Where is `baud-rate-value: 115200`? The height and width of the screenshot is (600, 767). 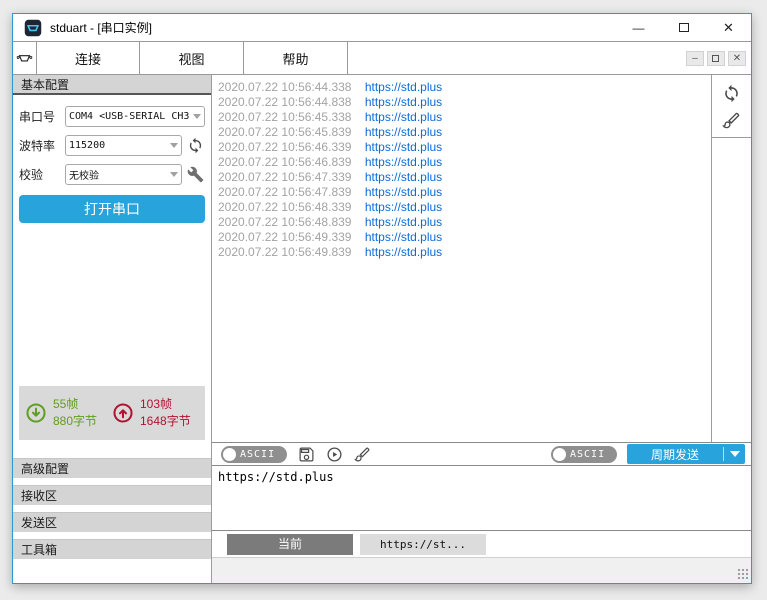
baud-rate-value: 115200 is located at coordinates (87, 145).